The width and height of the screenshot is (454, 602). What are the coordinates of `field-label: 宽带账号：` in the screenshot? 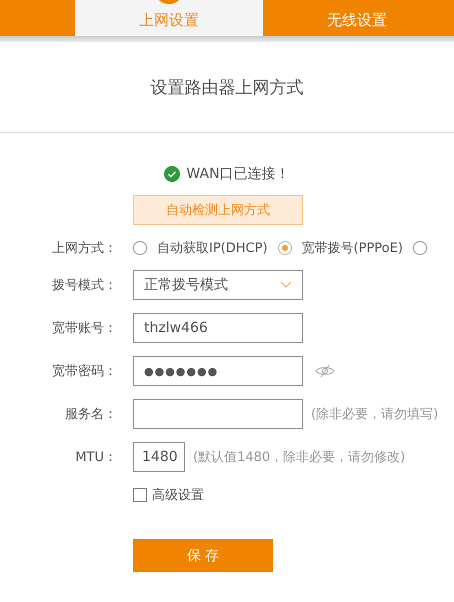 It's located at (84, 328).